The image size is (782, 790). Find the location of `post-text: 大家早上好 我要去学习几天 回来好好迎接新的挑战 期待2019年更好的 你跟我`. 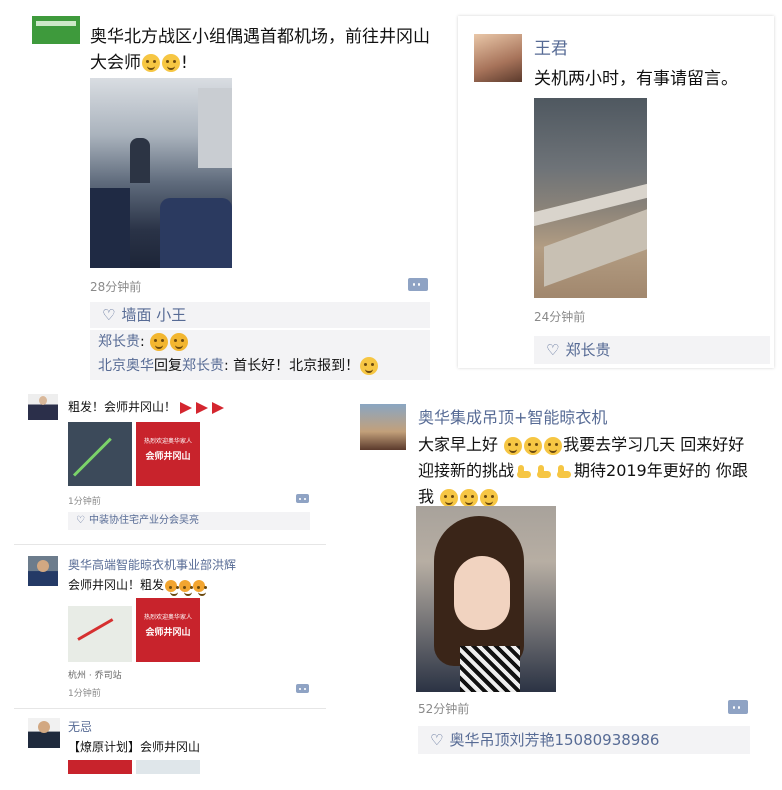

post-text: 大家早上好 我要去学习几天 回来好好迎接新的挑战 期待2019年更好的 你跟我 is located at coordinates (587, 471).